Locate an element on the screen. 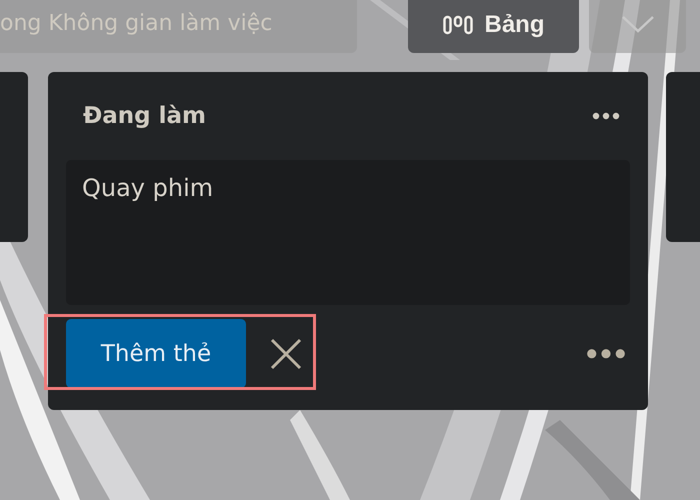 The width and height of the screenshot is (700, 500). board-icon is located at coordinates (457, 25).